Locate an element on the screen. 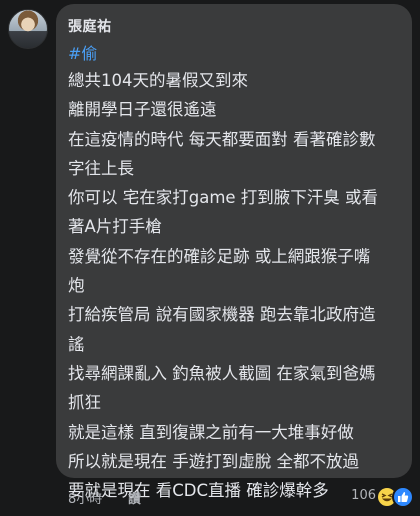 The width and height of the screenshot is (420, 516). comment-line: 離開學日子還很遙遠 is located at coordinates (142, 110).